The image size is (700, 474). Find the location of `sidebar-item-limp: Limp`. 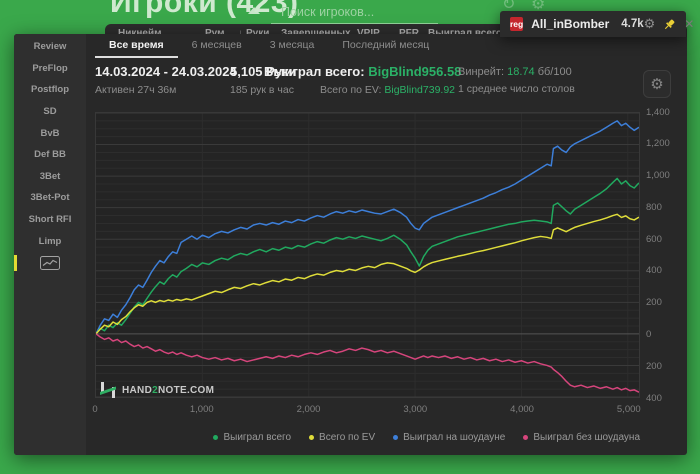

sidebar-item-limp: Limp is located at coordinates (50, 241).